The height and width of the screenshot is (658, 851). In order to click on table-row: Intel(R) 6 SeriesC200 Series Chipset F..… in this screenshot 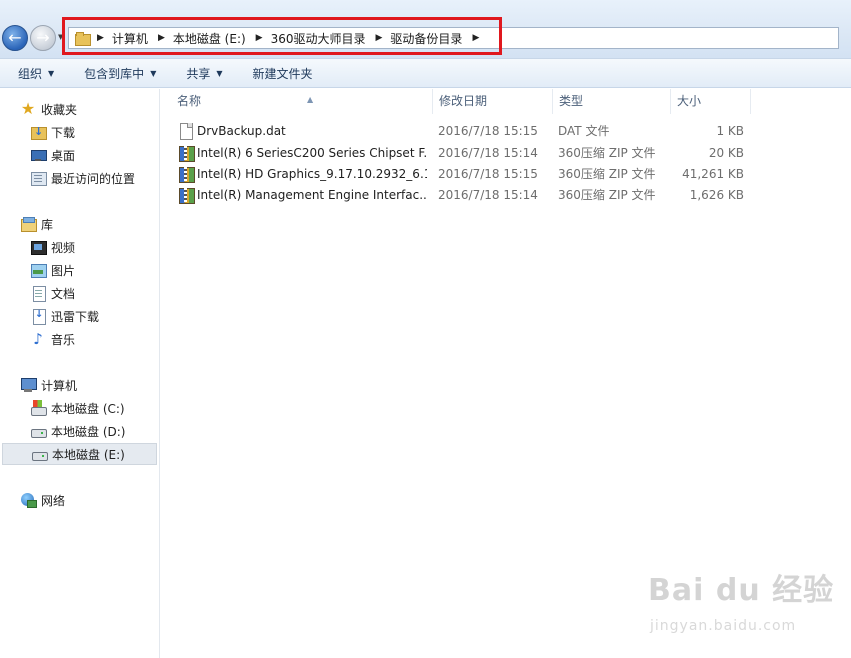, I will do `click(465, 153)`.